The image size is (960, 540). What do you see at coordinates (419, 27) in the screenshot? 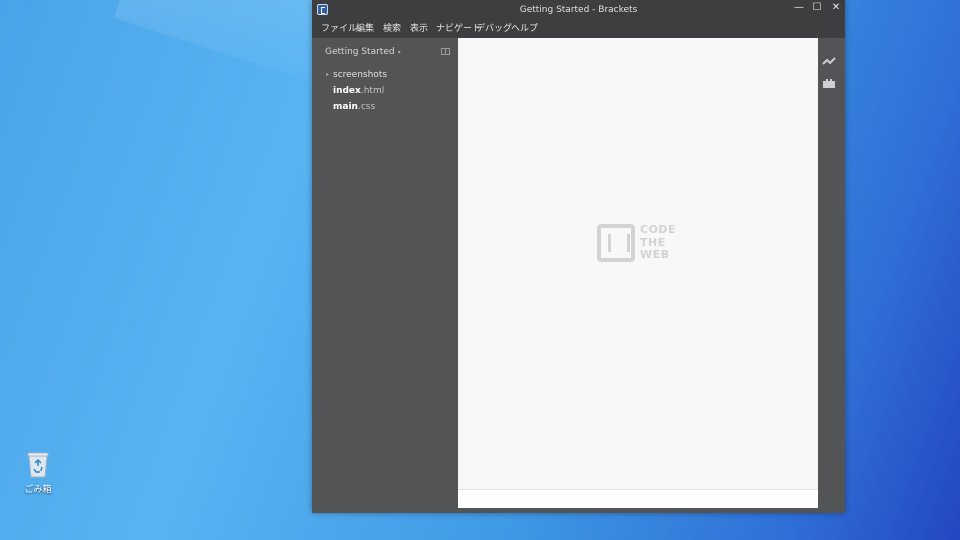
I see `menu-view: 表示` at bounding box center [419, 27].